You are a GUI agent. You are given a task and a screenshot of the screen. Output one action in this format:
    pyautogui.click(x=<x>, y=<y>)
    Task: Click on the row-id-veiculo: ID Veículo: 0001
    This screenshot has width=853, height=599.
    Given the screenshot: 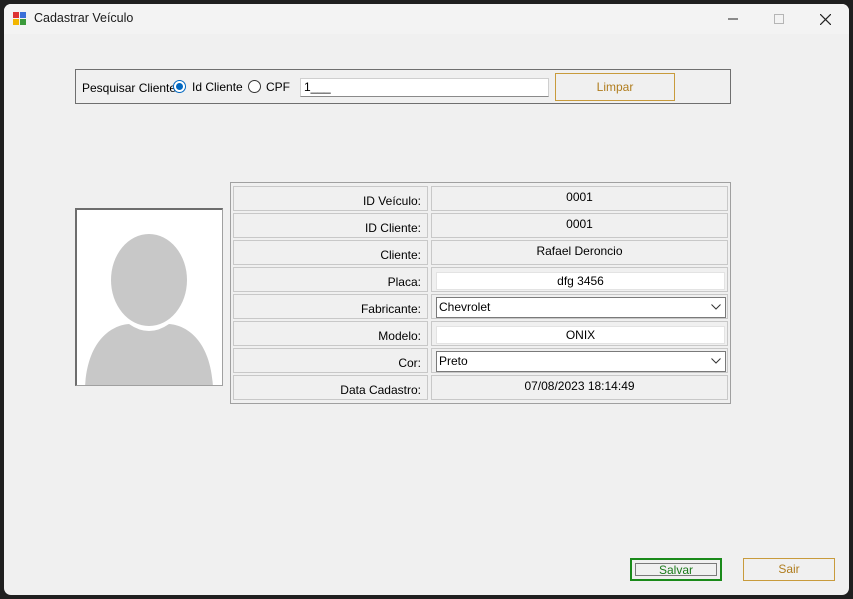 What is the action you would take?
    pyautogui.click(x=480, y=198)
    